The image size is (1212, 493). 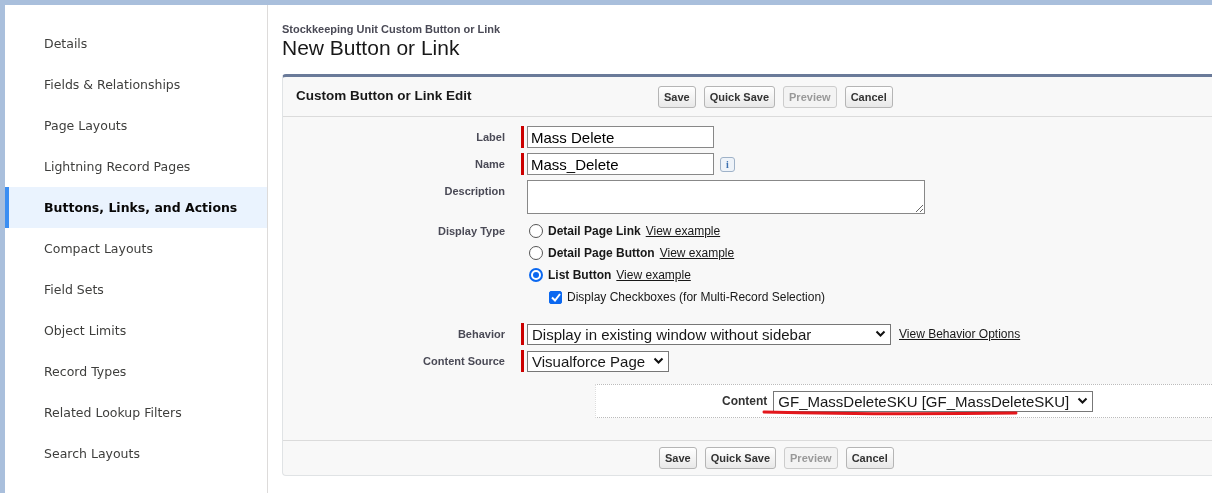 I want to click on sidebar-item: Record Types, so click(x=136, y=371).